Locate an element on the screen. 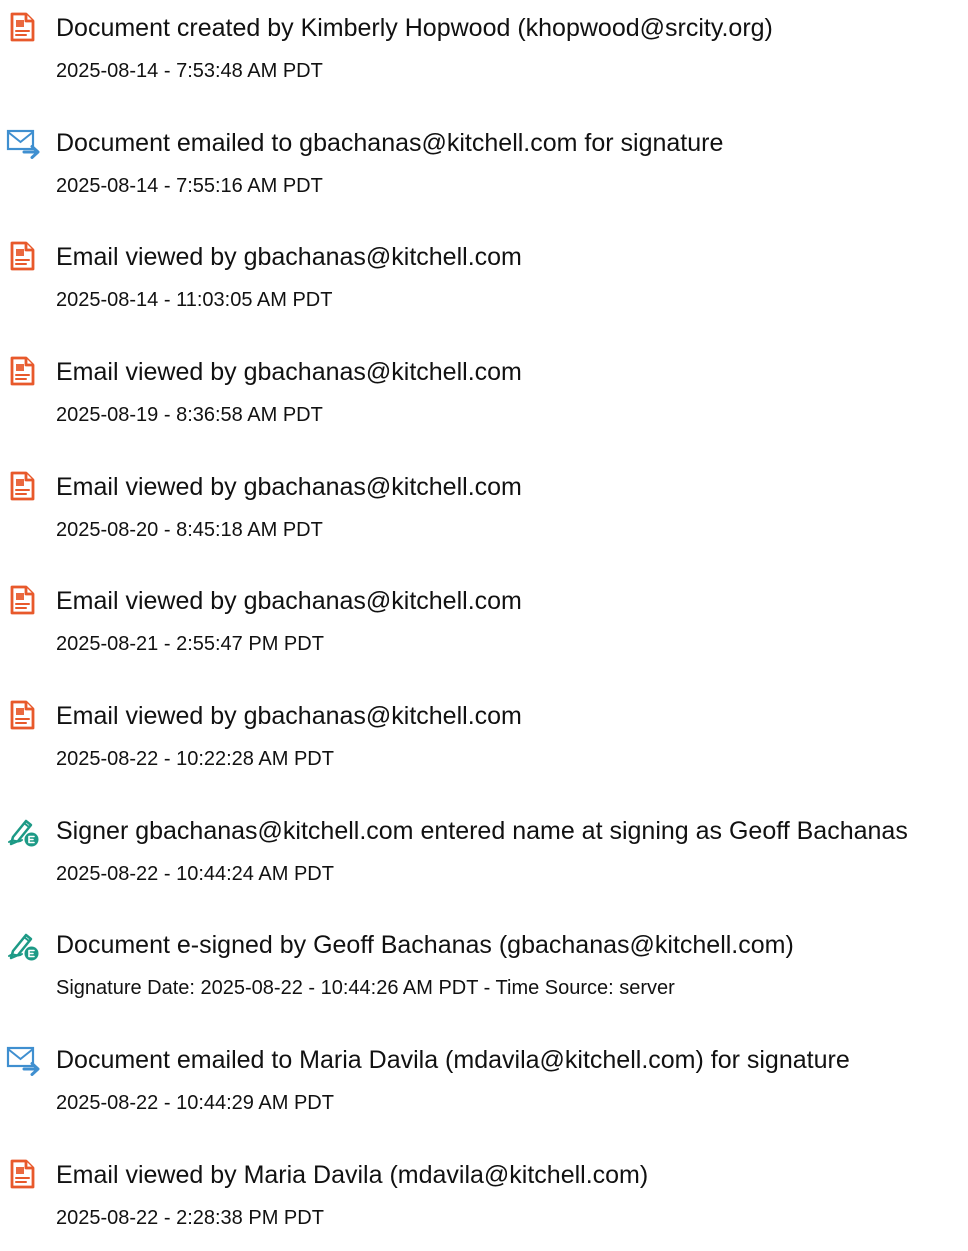 The image size is (968, 1251). event-timestamp: 2025-08-22 - 10:44:29 AM PDT is located at coordinates (195, 1103).